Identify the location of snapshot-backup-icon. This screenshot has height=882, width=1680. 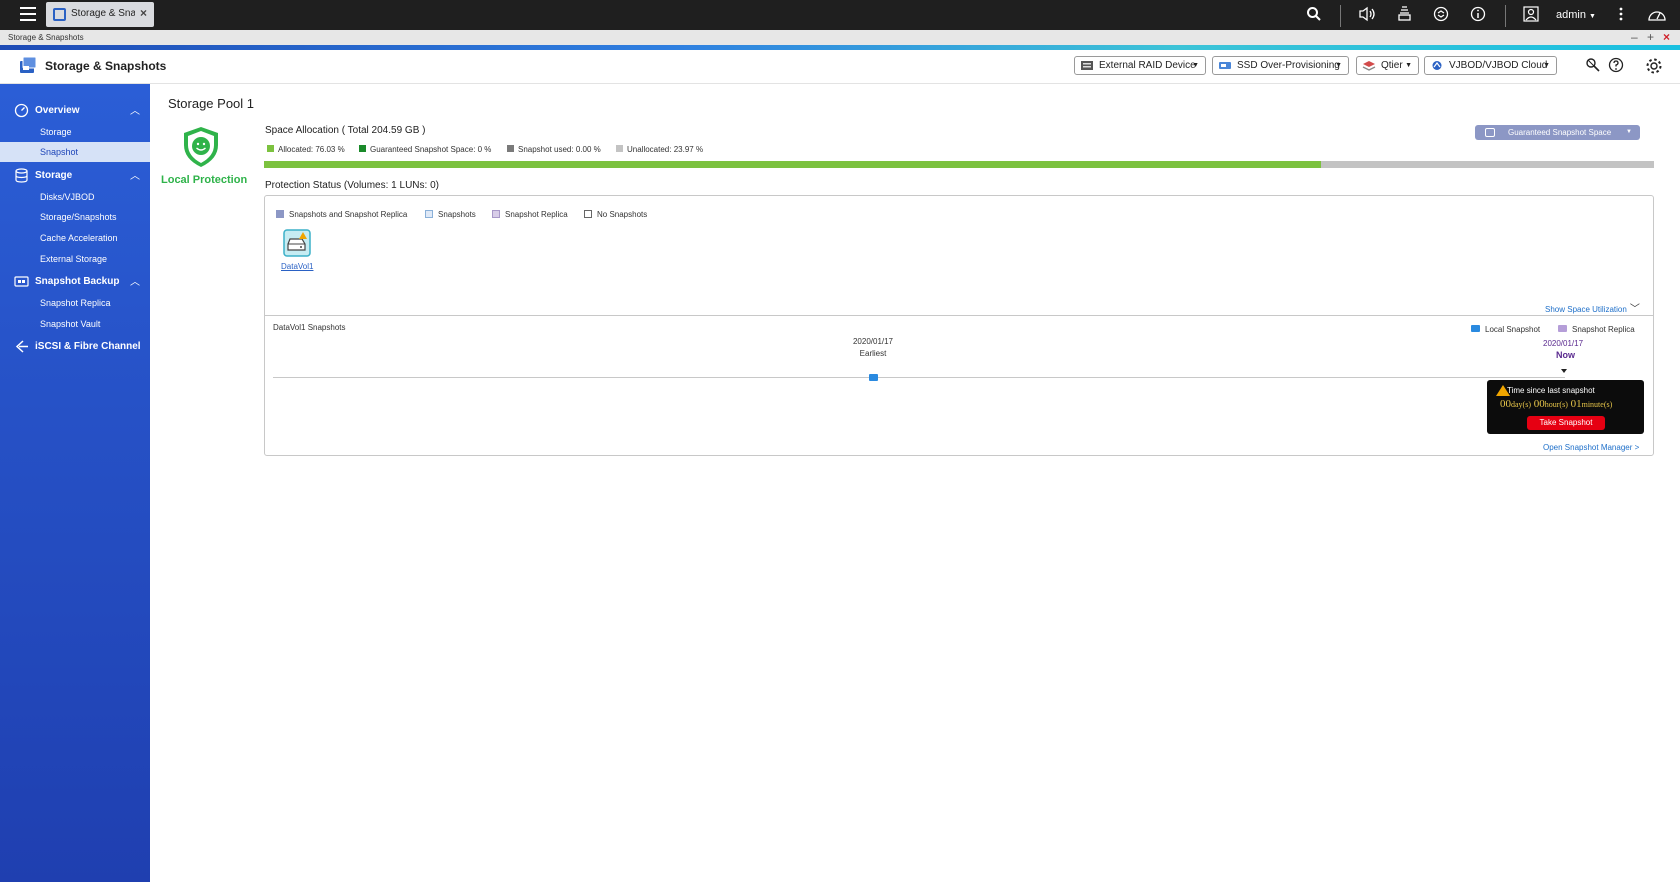
(21, 281).